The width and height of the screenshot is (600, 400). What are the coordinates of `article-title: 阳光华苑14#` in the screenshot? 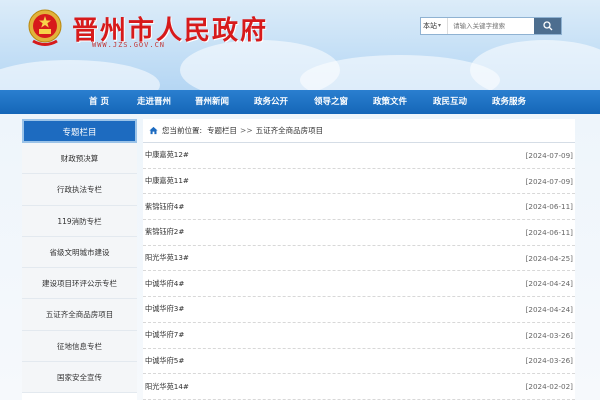 It's located at (167, 387).